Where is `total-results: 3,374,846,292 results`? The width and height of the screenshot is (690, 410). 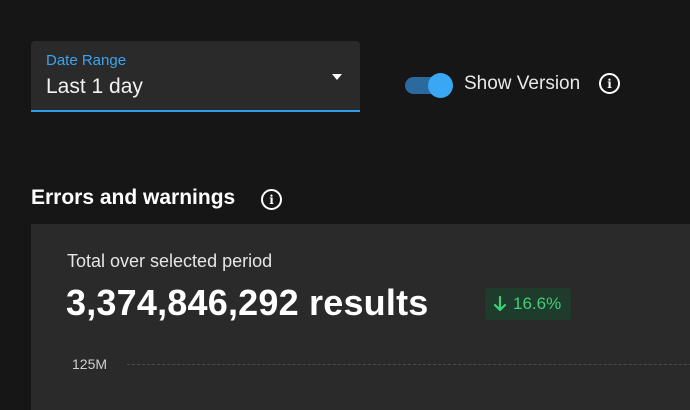 total-results: 3,374,846,292 results is located at coordinates (247, 302).